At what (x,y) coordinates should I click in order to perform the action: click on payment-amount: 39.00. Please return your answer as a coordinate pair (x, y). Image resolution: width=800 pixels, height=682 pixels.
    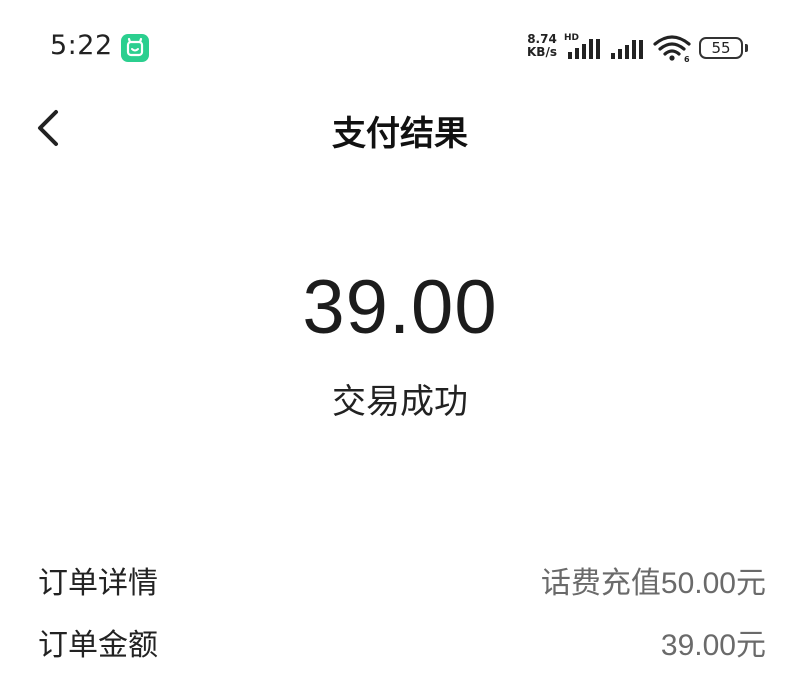
    Looking at the image, I should click on (400, 307).